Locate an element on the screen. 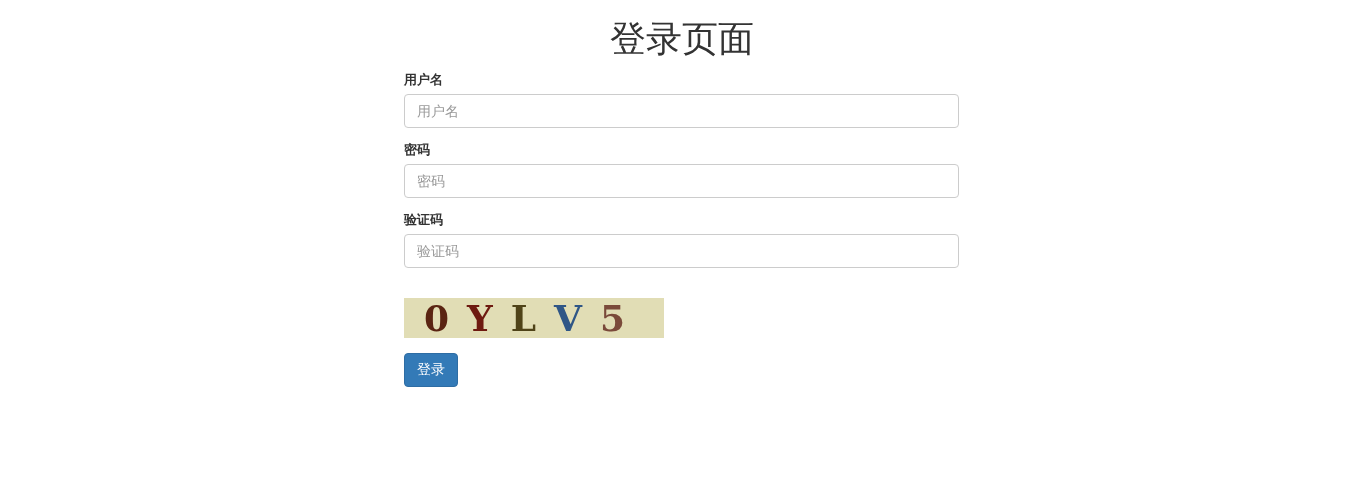 This screenshot has width=1363, height=500. captcha-character: 5 is located at coordinates (613, 318).